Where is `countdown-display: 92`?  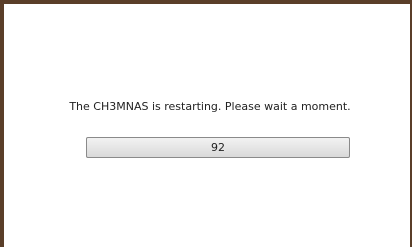 countdown-display: 92 is located at coordinates (218, 147).